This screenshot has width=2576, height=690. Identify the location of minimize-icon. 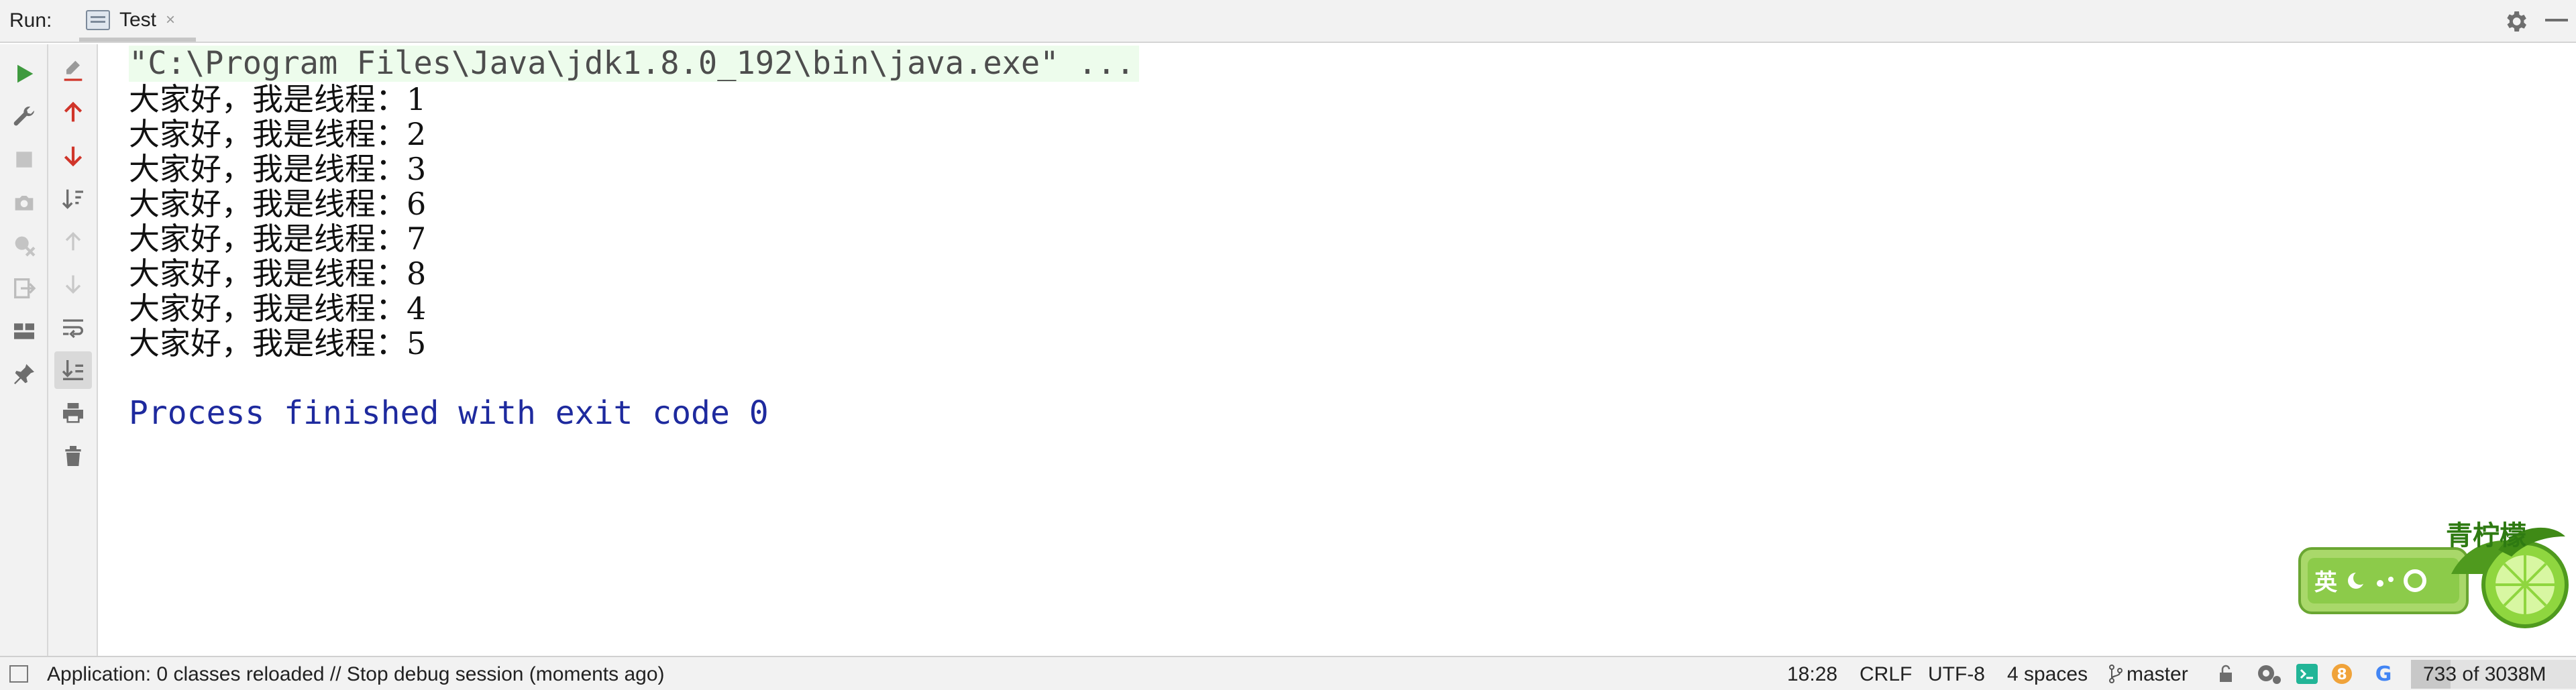
(2556, 20).